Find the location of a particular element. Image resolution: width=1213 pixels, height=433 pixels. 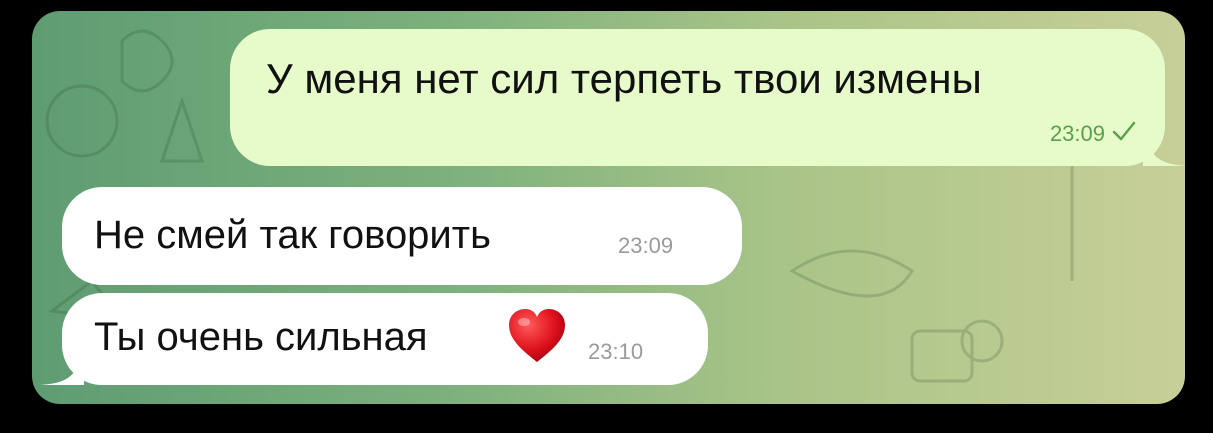

incoming-message-bubble: Не смей так говорить 23:09 is located at coordinates (402, 236).